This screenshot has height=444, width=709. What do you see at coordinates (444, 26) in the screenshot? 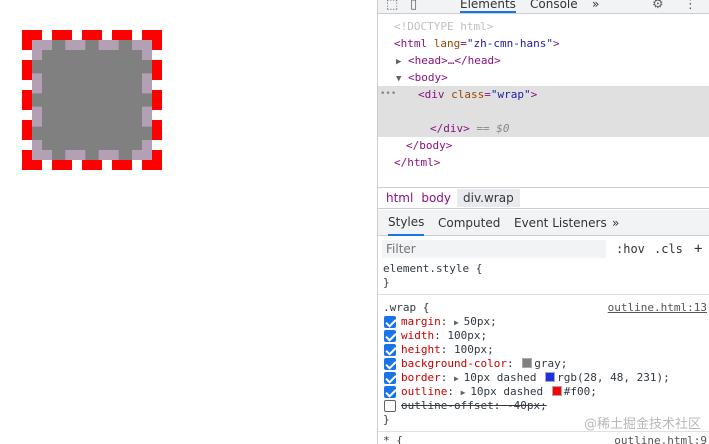
I see `doctype-text: <!DOCTYPE html>` at bounding box center [444, 26].